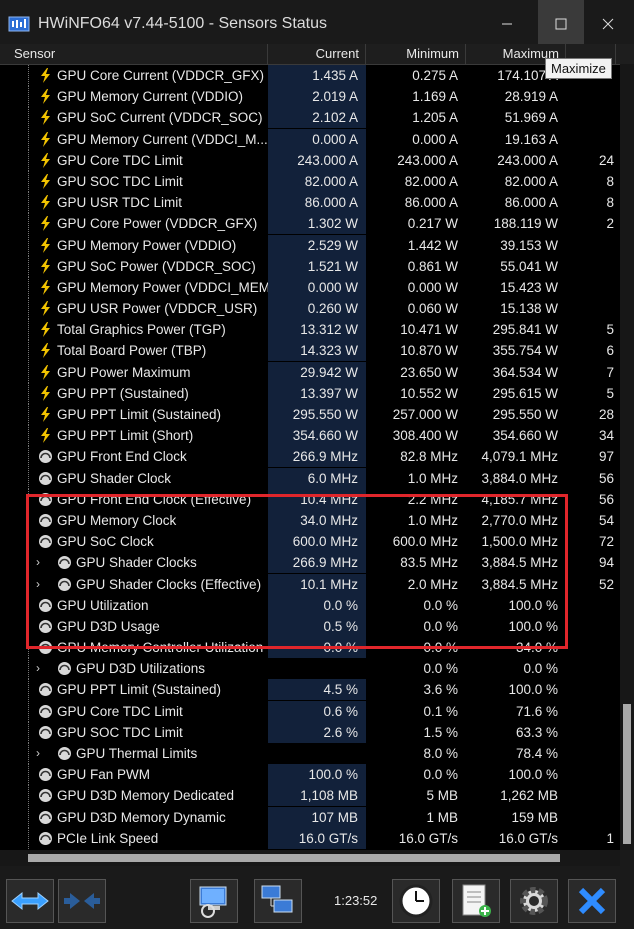 This screenshot has width=634, height=929. Describe the element at coordinates (540, 669) in the screenshot. I see `maximum-value: 0.0 %` at that location.